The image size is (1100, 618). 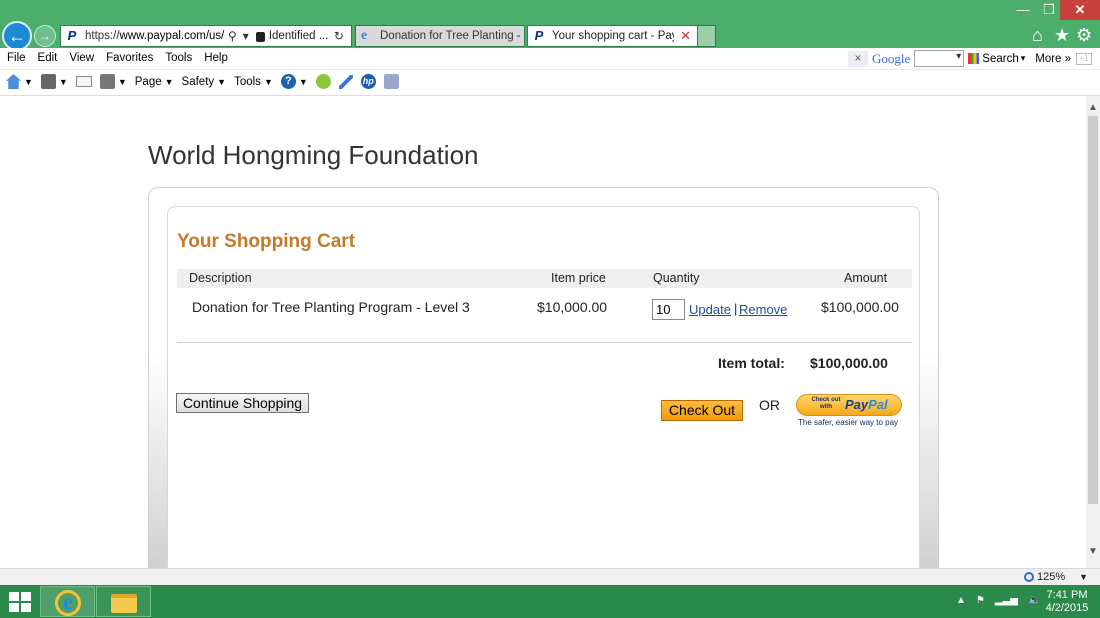 I want to click on taskbar-internet-explorer: e, so click(x=67, y=601).